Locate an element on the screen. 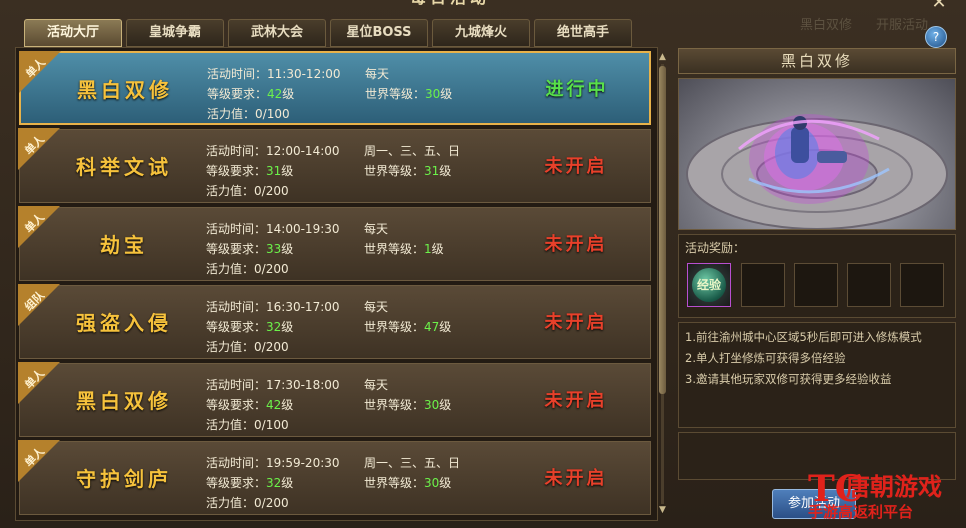 This screenshot has height=528, width=966. world-level: 世界等级：47级 is located at coordinates (408, 327).